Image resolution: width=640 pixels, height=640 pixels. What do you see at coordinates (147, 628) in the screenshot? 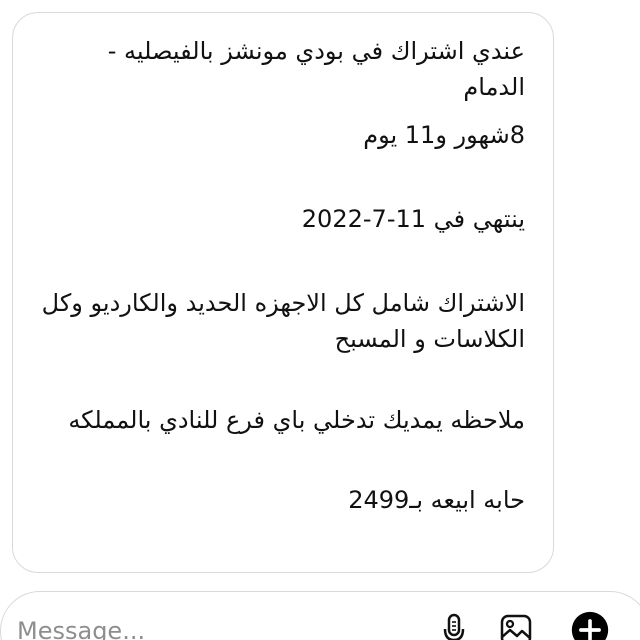
I see `message-input` at bounding box center [147, 628].